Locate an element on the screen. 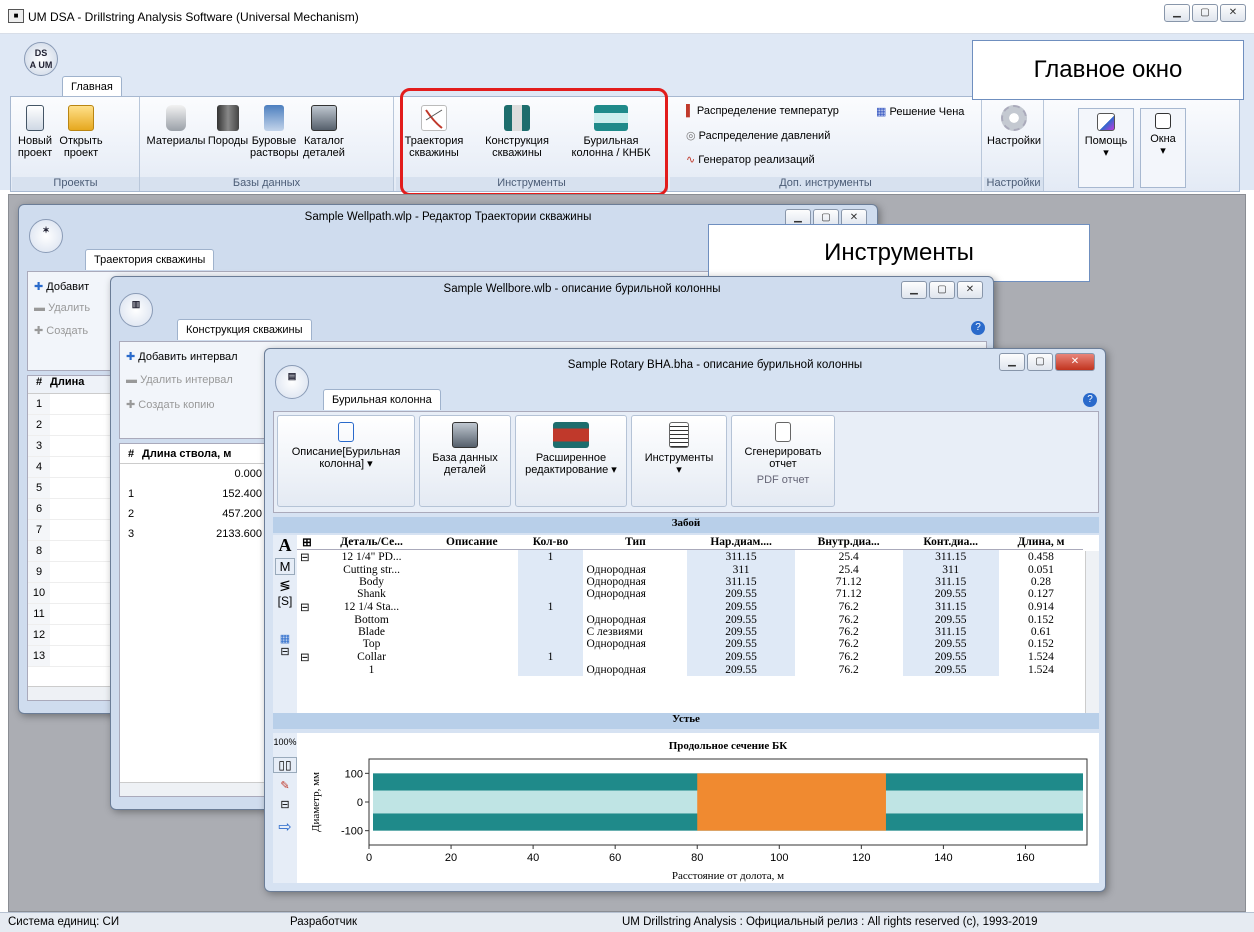  table-cell: 25.4 is located at coordinates (848, 570).